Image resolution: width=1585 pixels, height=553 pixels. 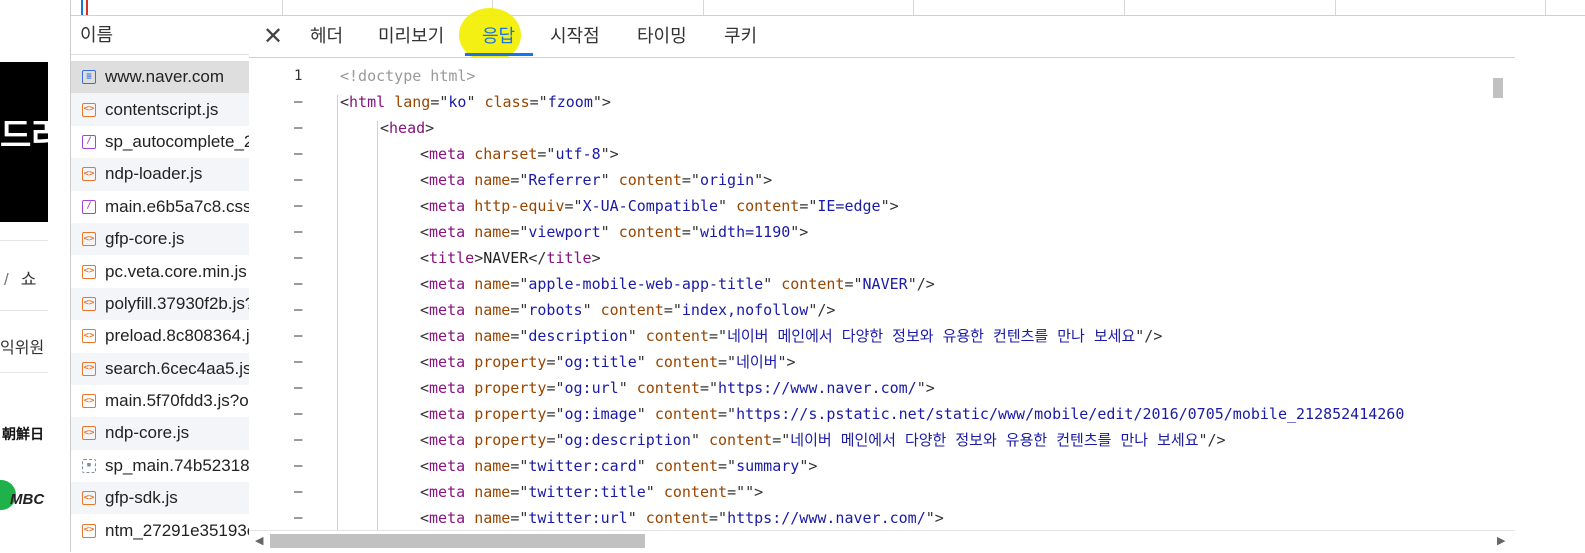 What do you see at coordinates (326, 35) in the screenshot?
I see `tab-headers: 헤더` at bounding box center [326, 35].